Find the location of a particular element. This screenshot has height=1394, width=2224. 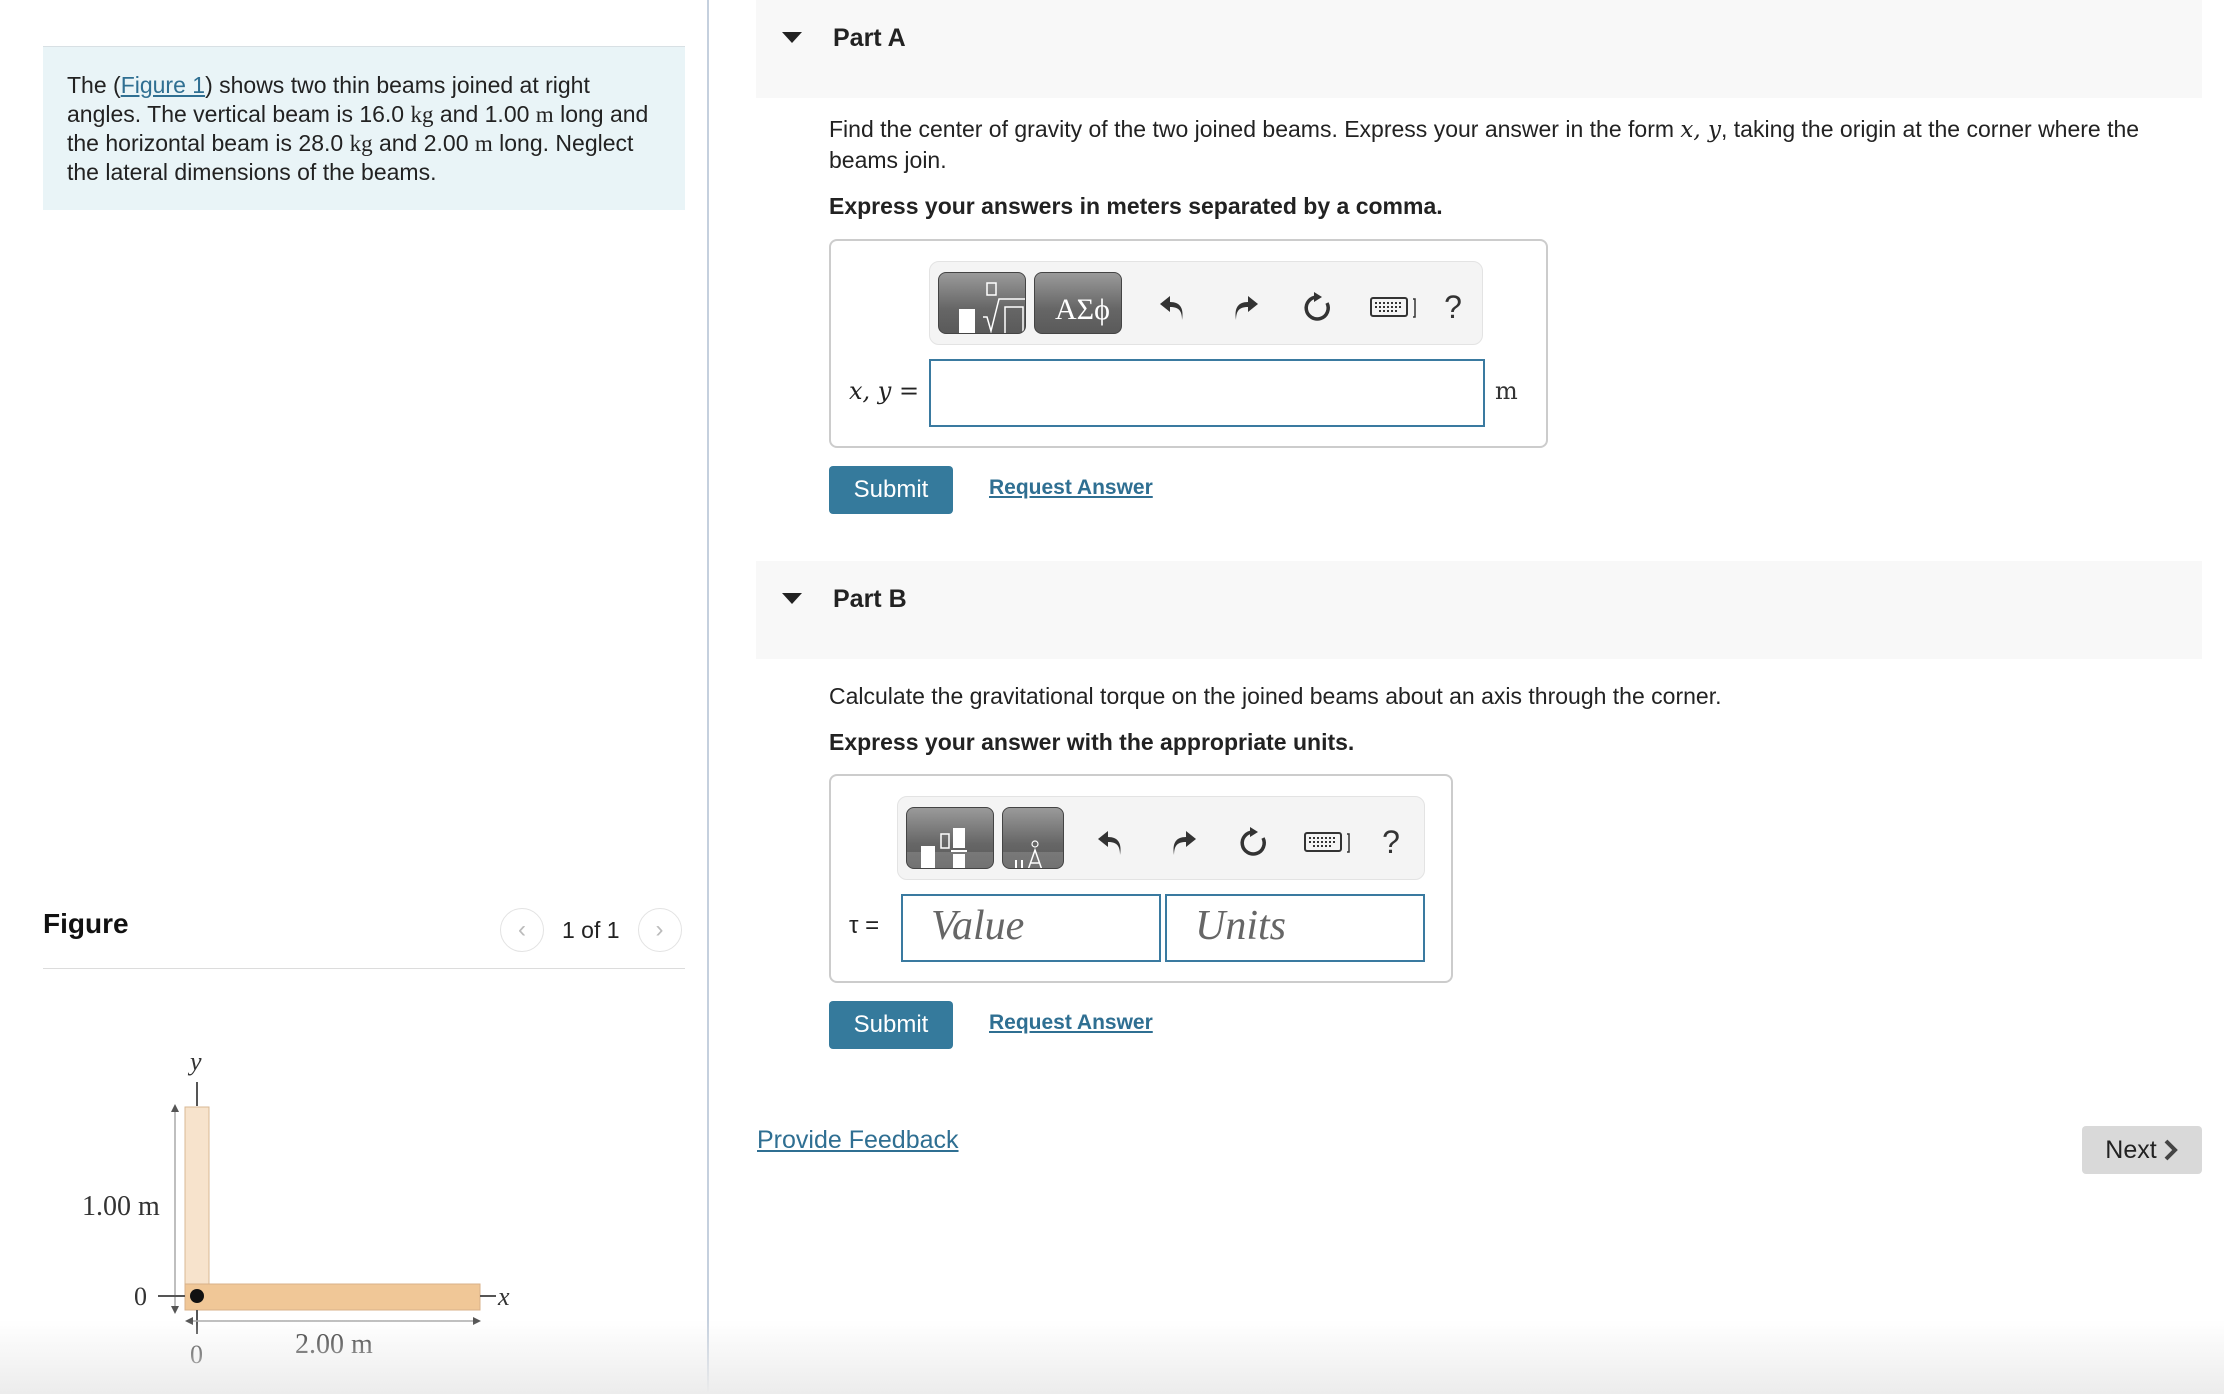

corner-pivot is located at coordinates (197, 1296).